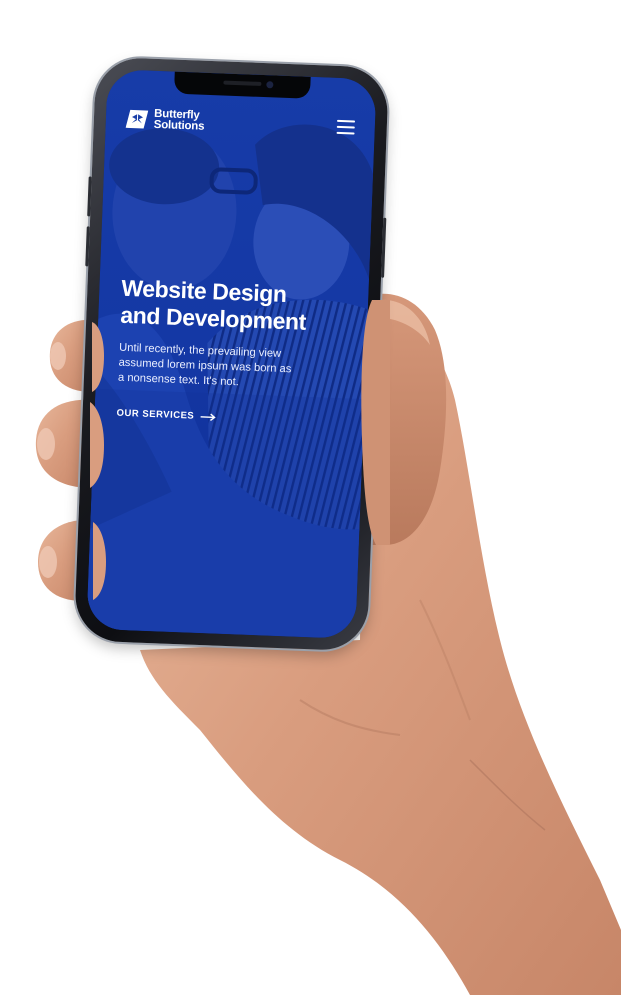 This screenshot has width=621, height=995. What do you see at coordinates (137, 119) in the screenshot?
I see `butterfly-logo-icon` at bounding box center [137, 119].